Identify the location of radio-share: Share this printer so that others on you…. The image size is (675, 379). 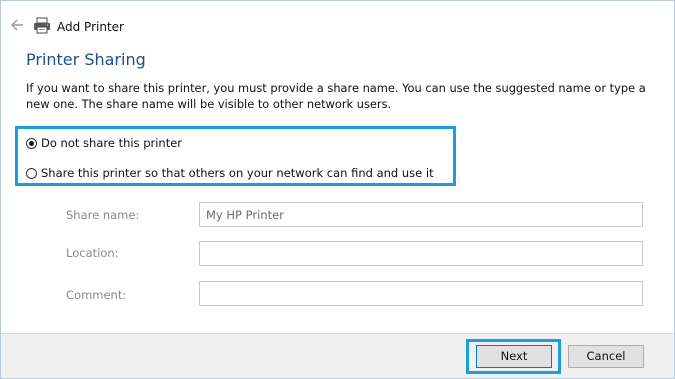
(230, 173).